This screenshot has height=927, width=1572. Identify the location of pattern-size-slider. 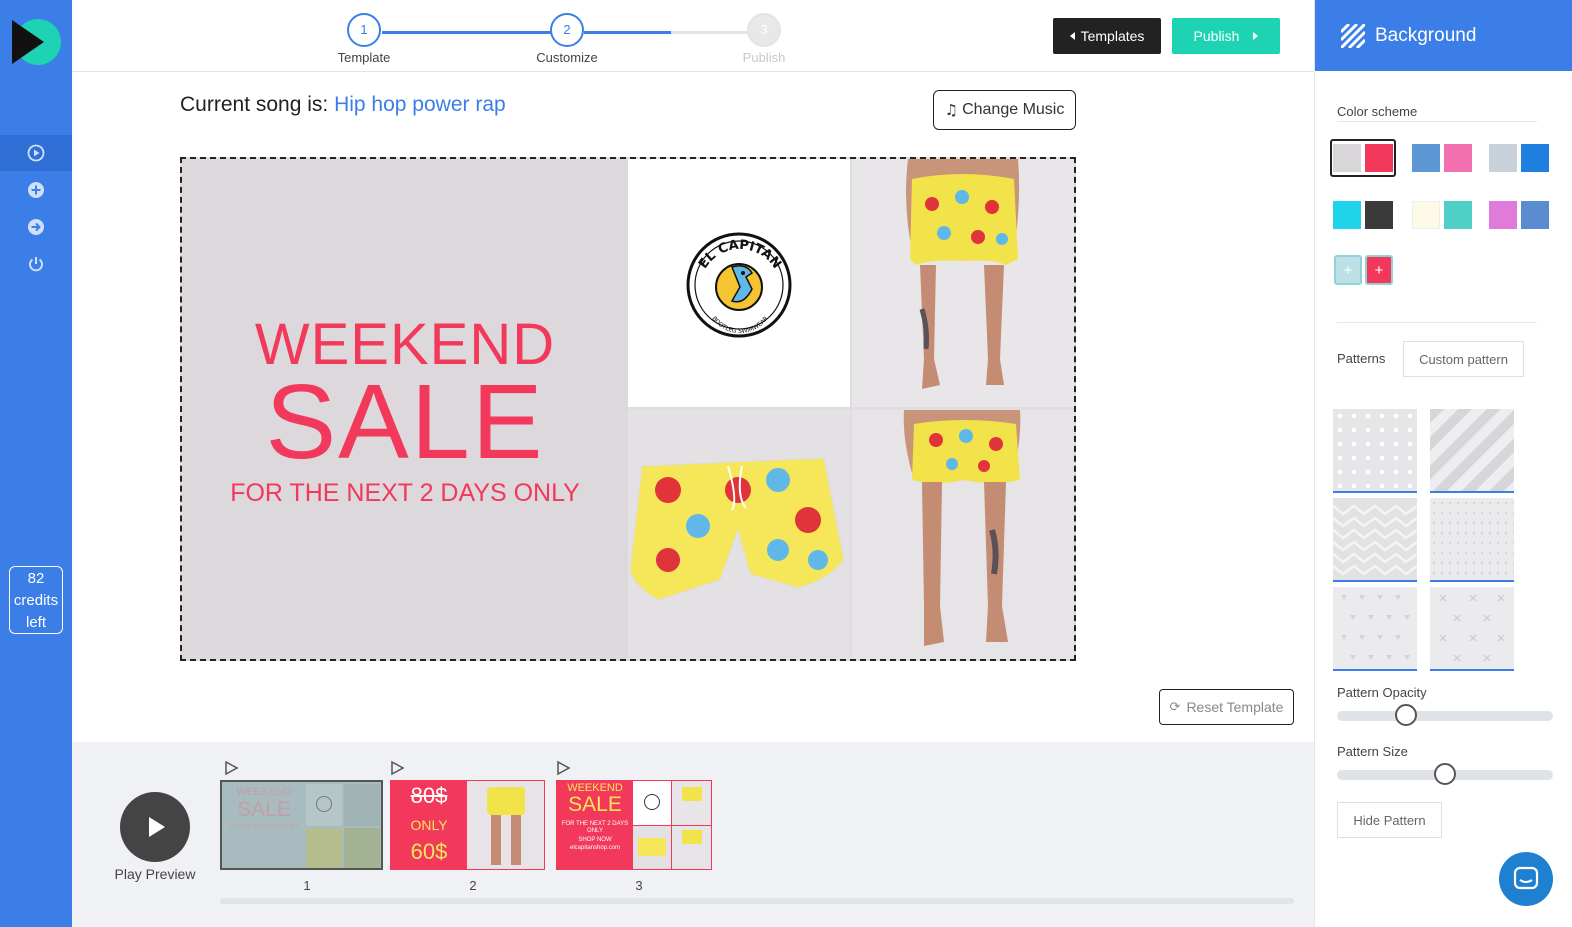
(1445, 774).